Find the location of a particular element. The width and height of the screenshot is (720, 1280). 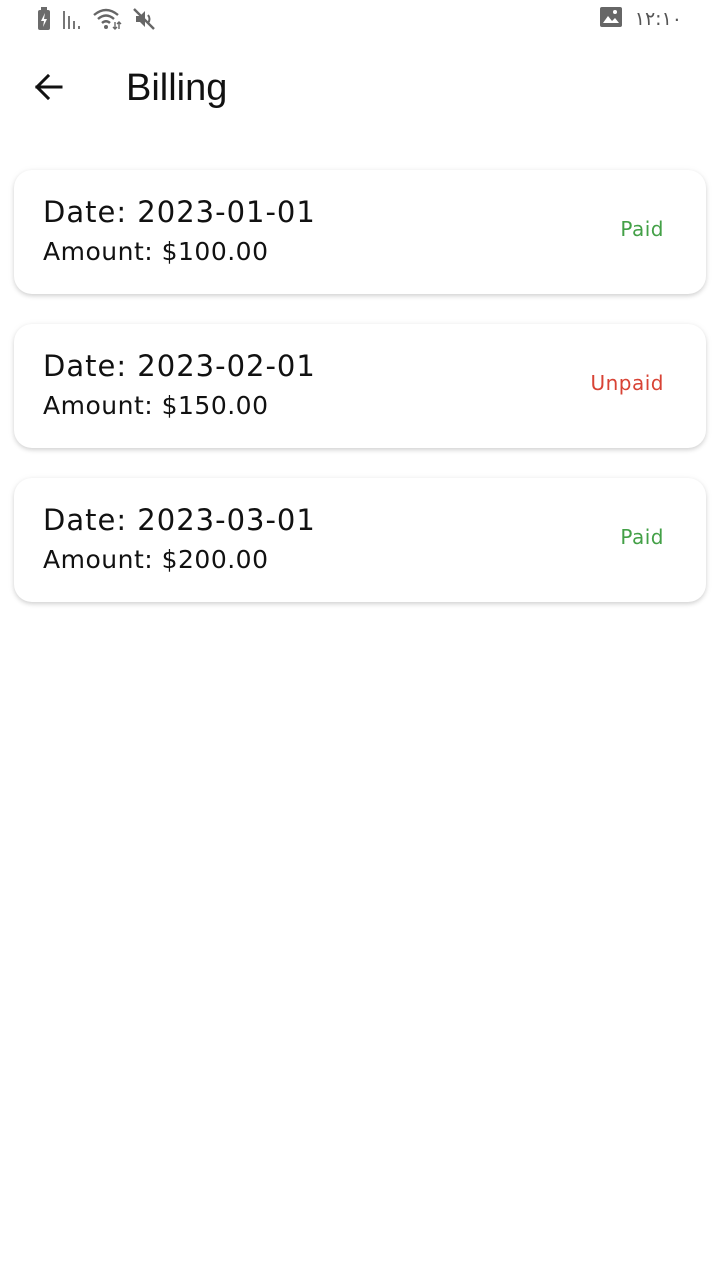

arrow-back-icon is located at coordinates (49, 89).